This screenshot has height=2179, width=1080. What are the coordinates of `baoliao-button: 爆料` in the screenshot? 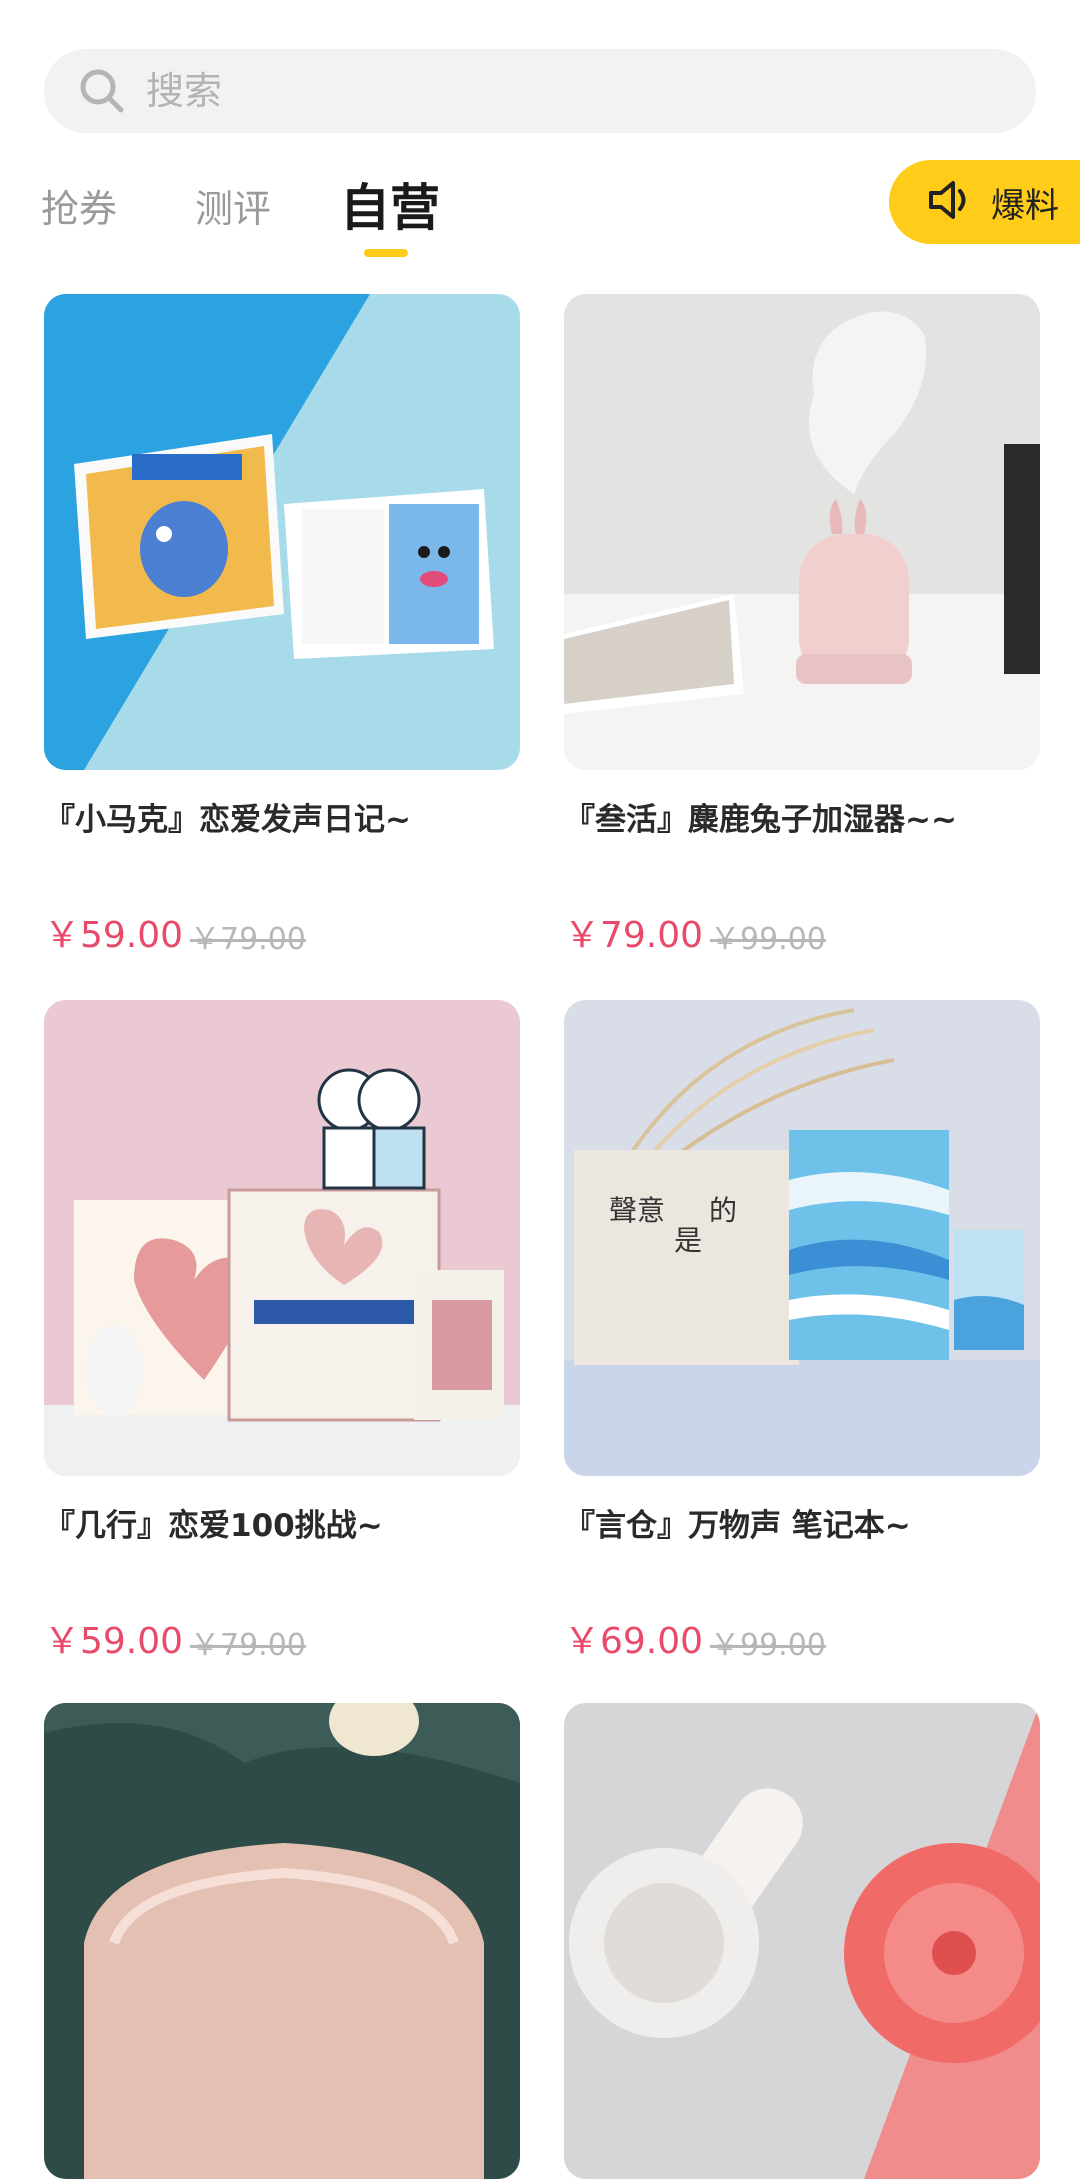 It's located at (984, 202).